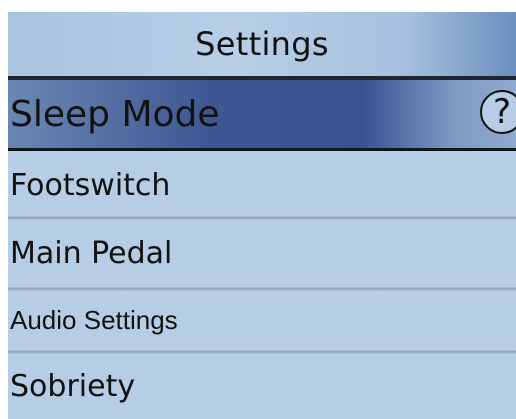 The height and width of the screenshot is (419, 516). What do you see at coordinates (498, 112) in the screenshot?
I see `help-icon: ?` at bounding box center [498, 112].